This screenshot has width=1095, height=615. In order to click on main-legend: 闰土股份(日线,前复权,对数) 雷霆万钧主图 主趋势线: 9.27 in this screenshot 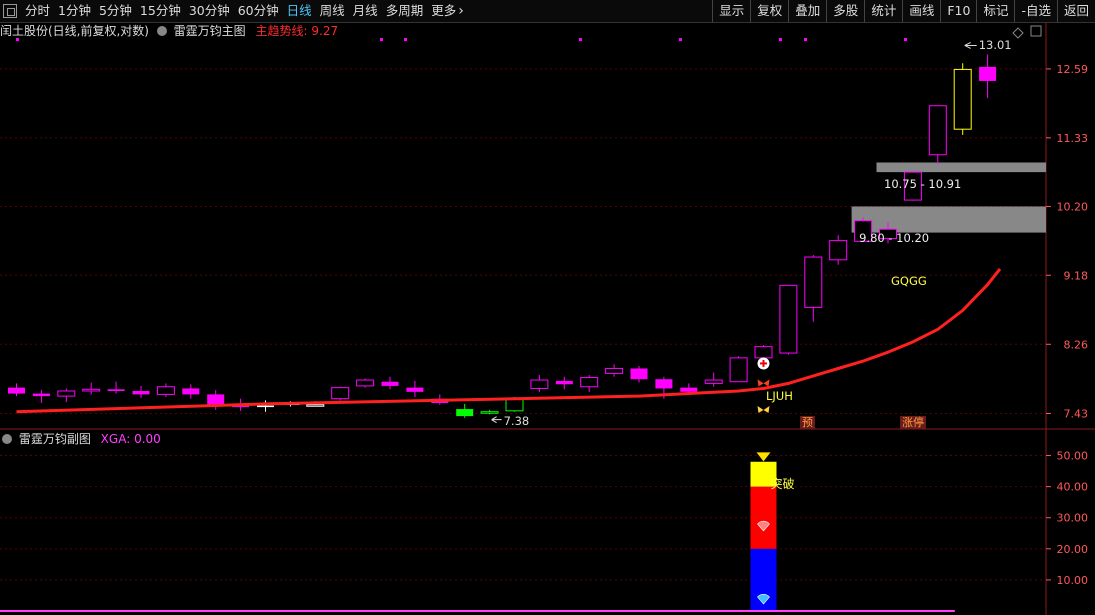, I will do `click(169, 31)`.